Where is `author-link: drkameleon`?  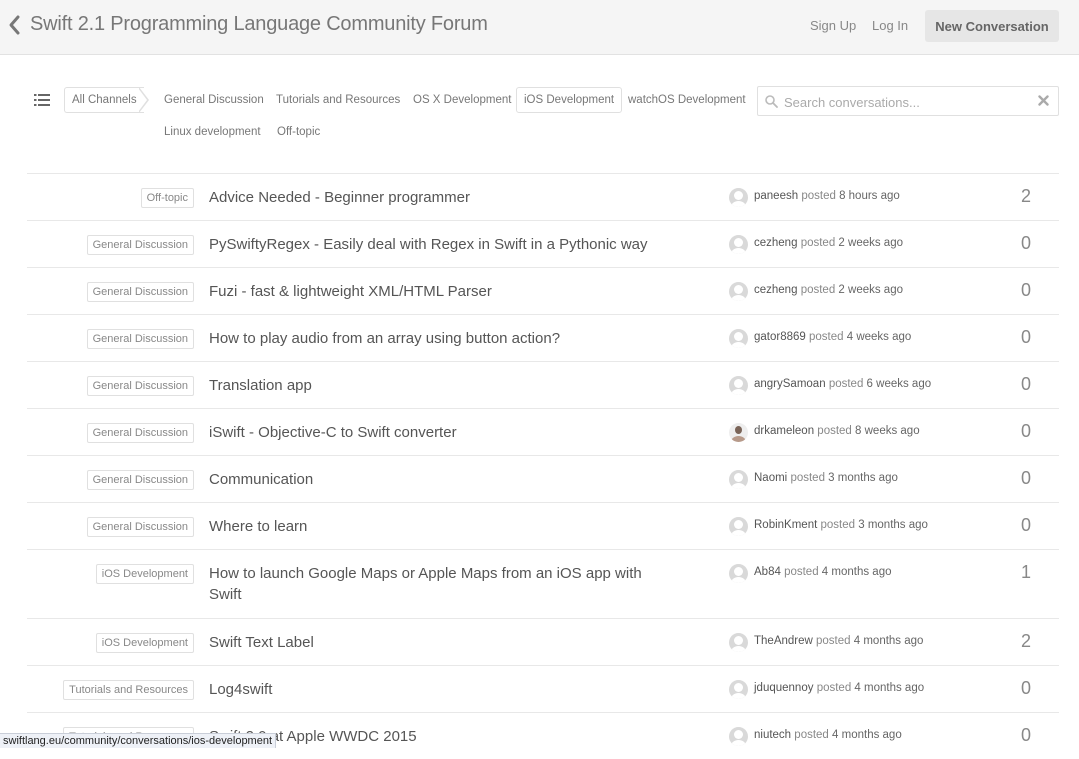 author-link: drkameleon is located at coordinates (784, 431).